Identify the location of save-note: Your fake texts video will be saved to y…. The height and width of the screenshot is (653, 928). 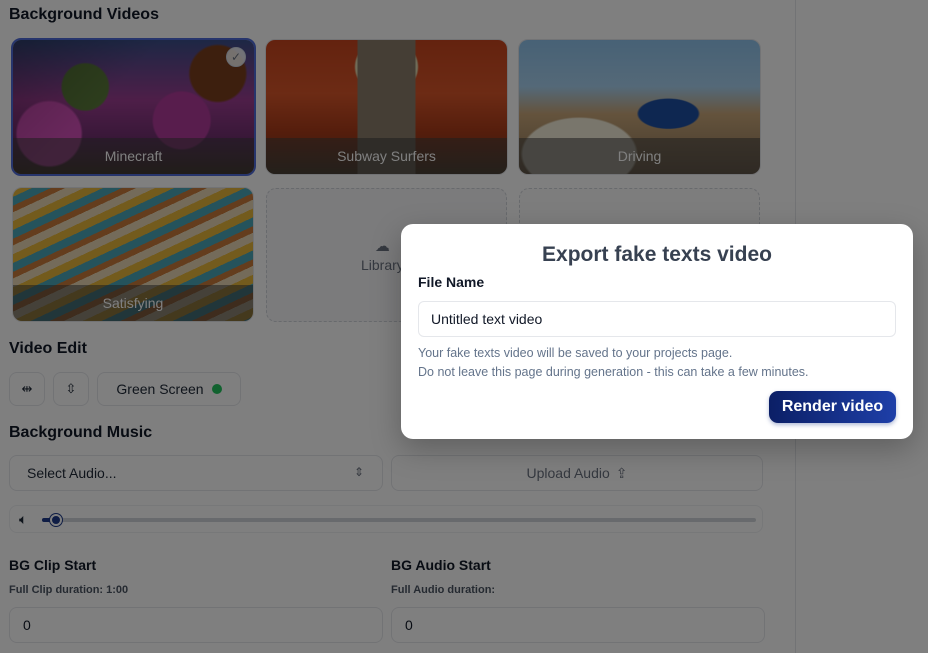
(575, 353).